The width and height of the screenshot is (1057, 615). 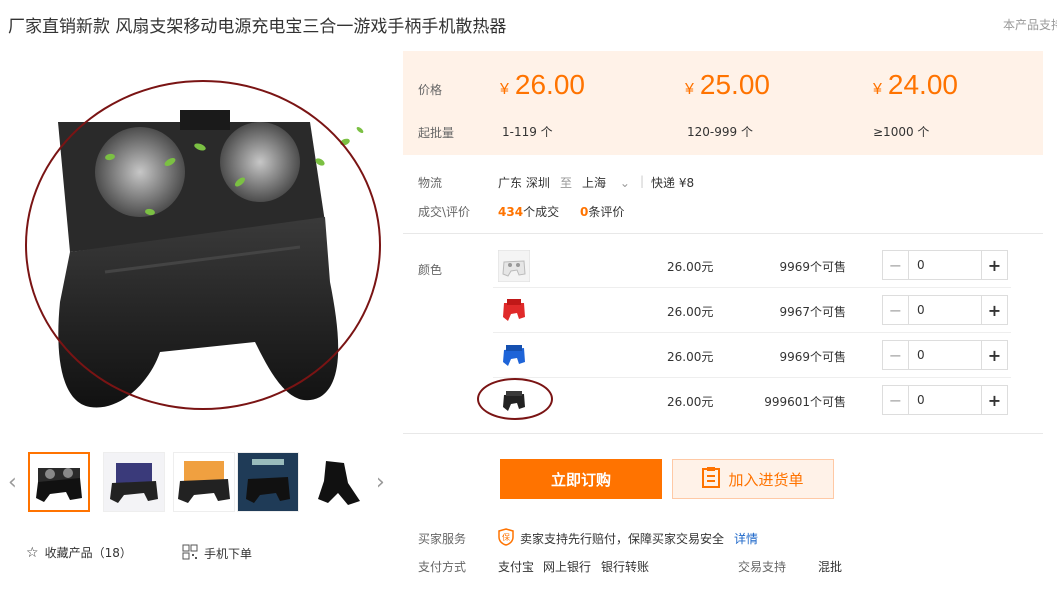 What do you see at coordinates (190, 553) in the screenshot?
I see `qr-code-icon` at bounding box center [190, 553].